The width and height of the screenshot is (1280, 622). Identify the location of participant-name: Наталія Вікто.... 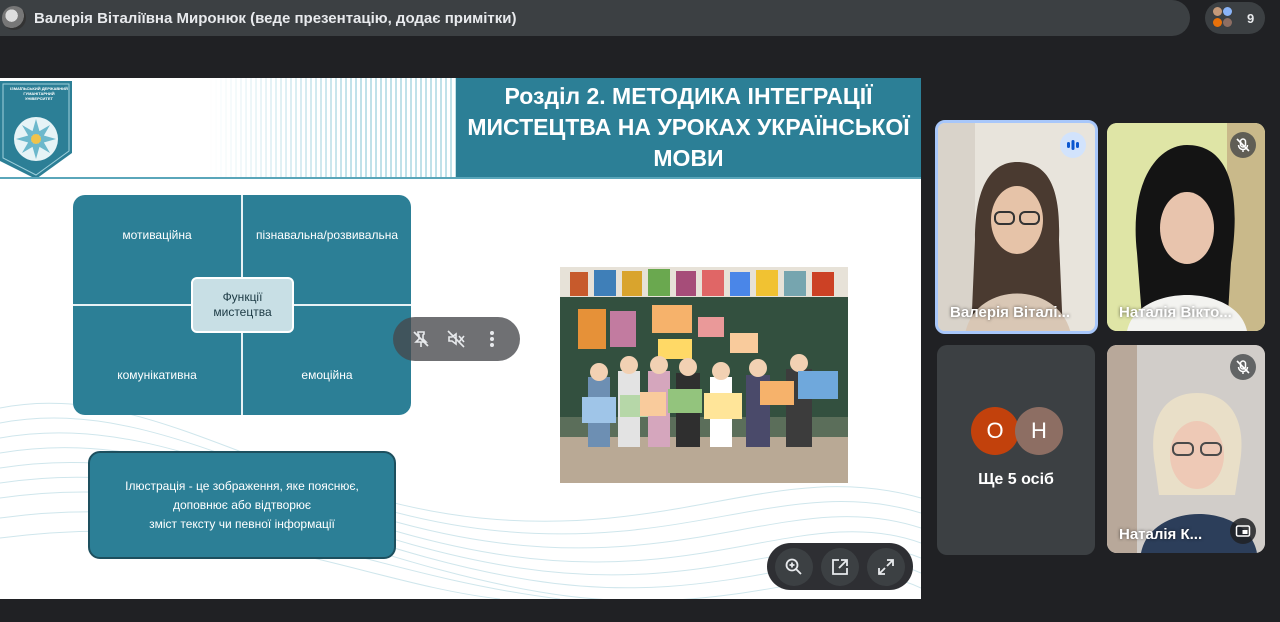
(1175, 312).